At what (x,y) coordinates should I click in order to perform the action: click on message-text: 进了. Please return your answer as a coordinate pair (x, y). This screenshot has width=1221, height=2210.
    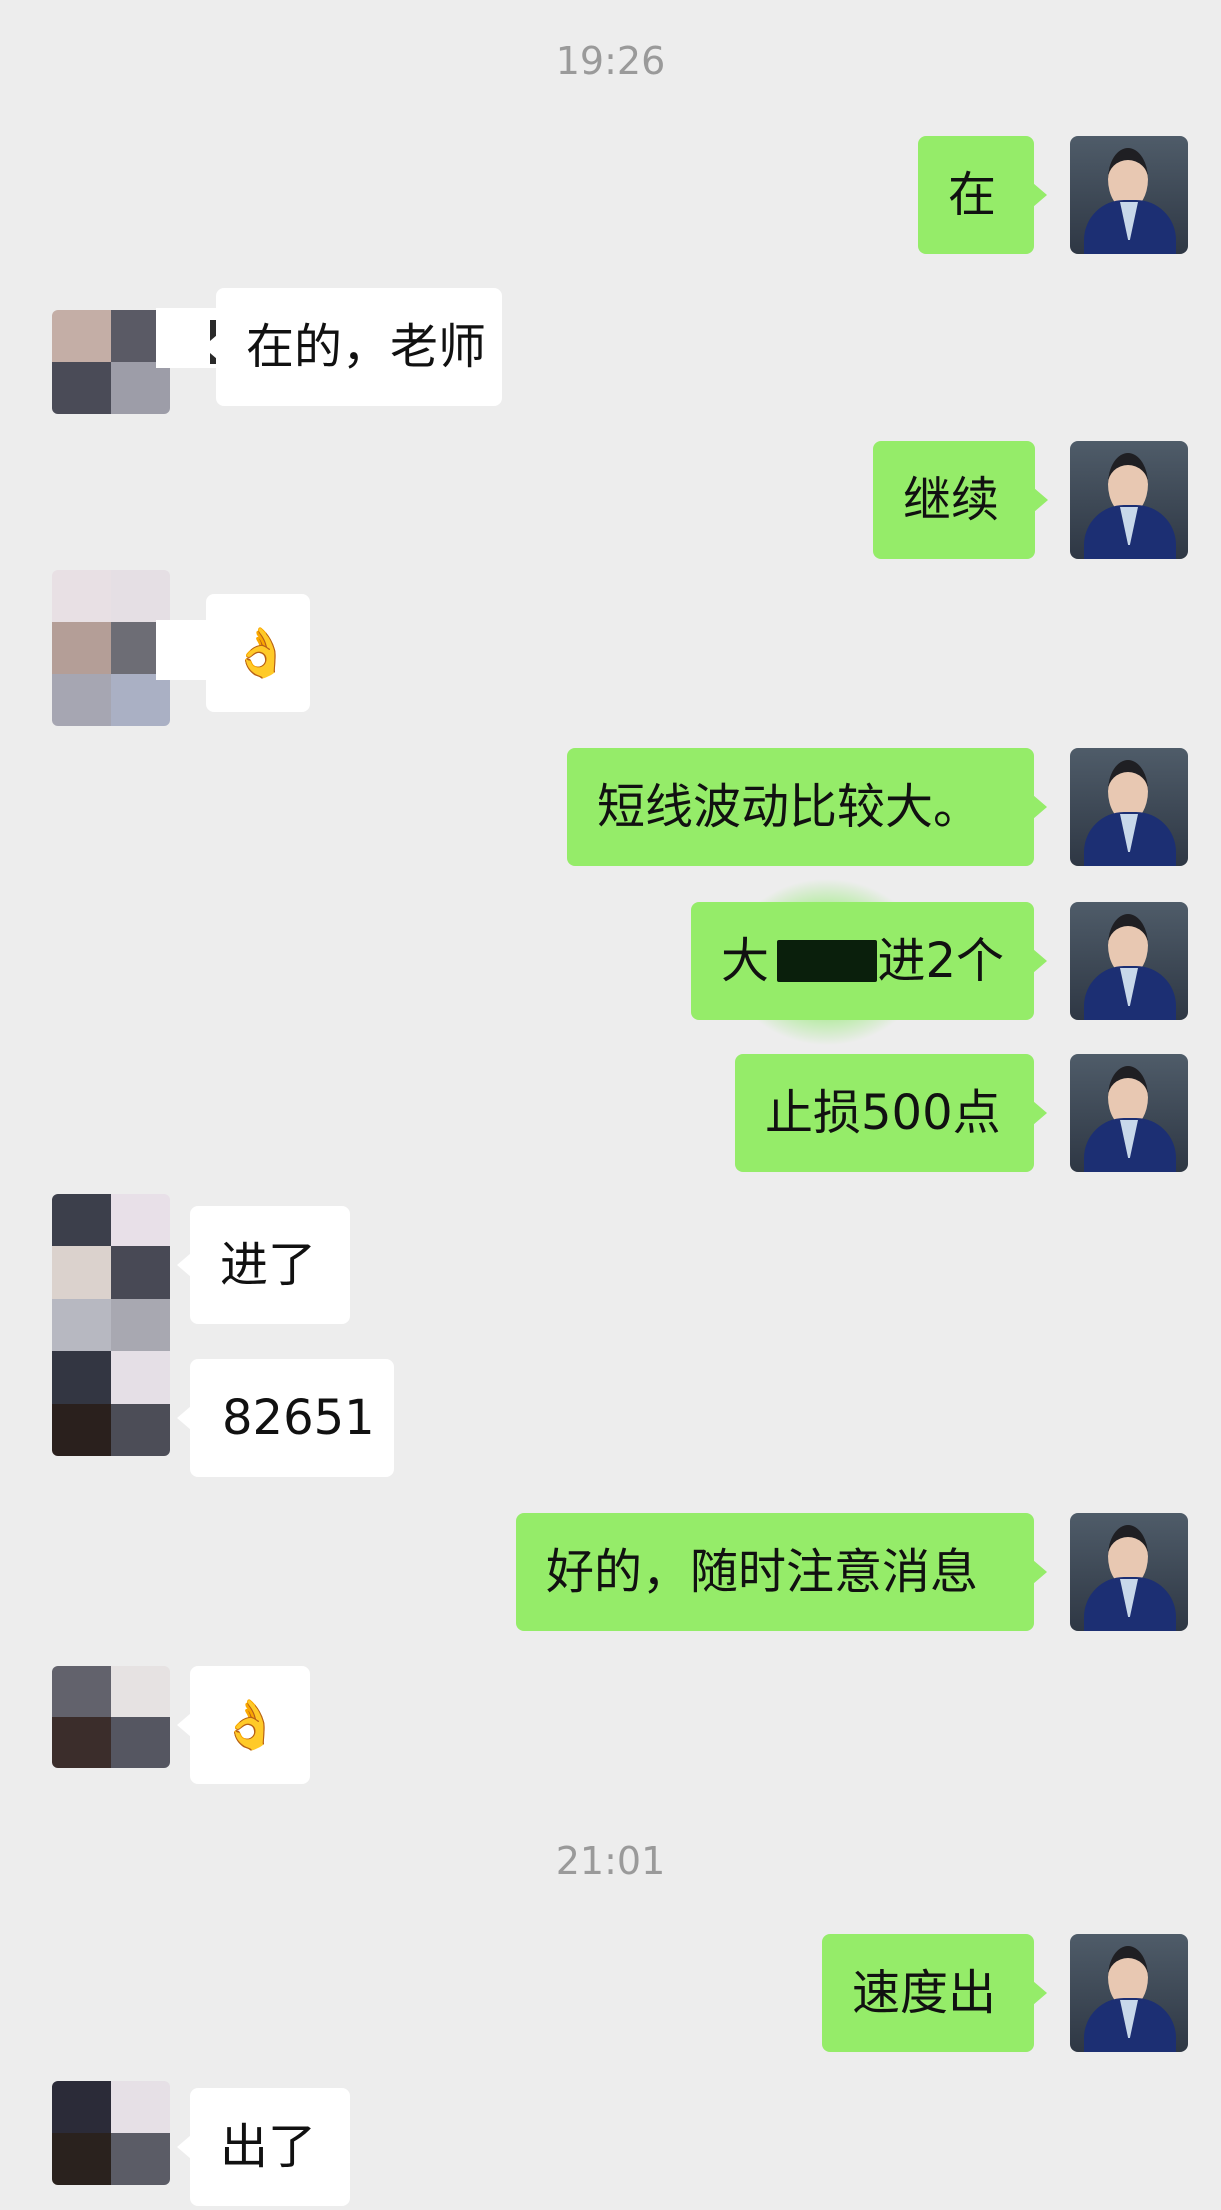
    Looking at the image, I should click on (268, 1265).